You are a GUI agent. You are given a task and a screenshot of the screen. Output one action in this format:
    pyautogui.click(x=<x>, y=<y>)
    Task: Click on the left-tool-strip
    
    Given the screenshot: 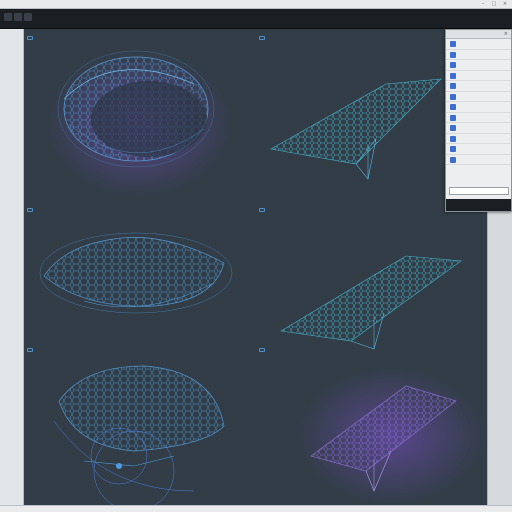 What is the action you would take?
    pyautogui.click(x=12, y=267)
    